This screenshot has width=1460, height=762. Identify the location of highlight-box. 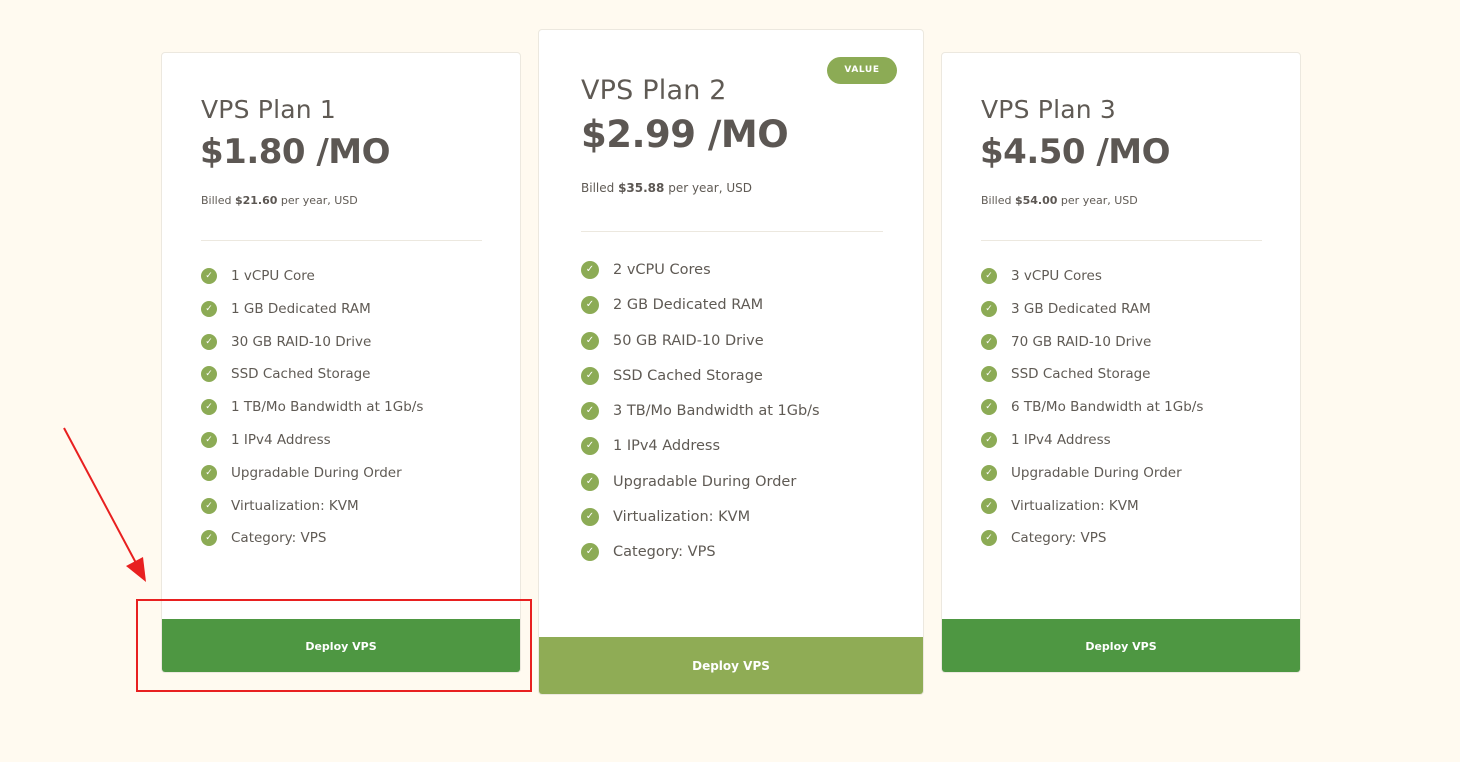
(334, 645).